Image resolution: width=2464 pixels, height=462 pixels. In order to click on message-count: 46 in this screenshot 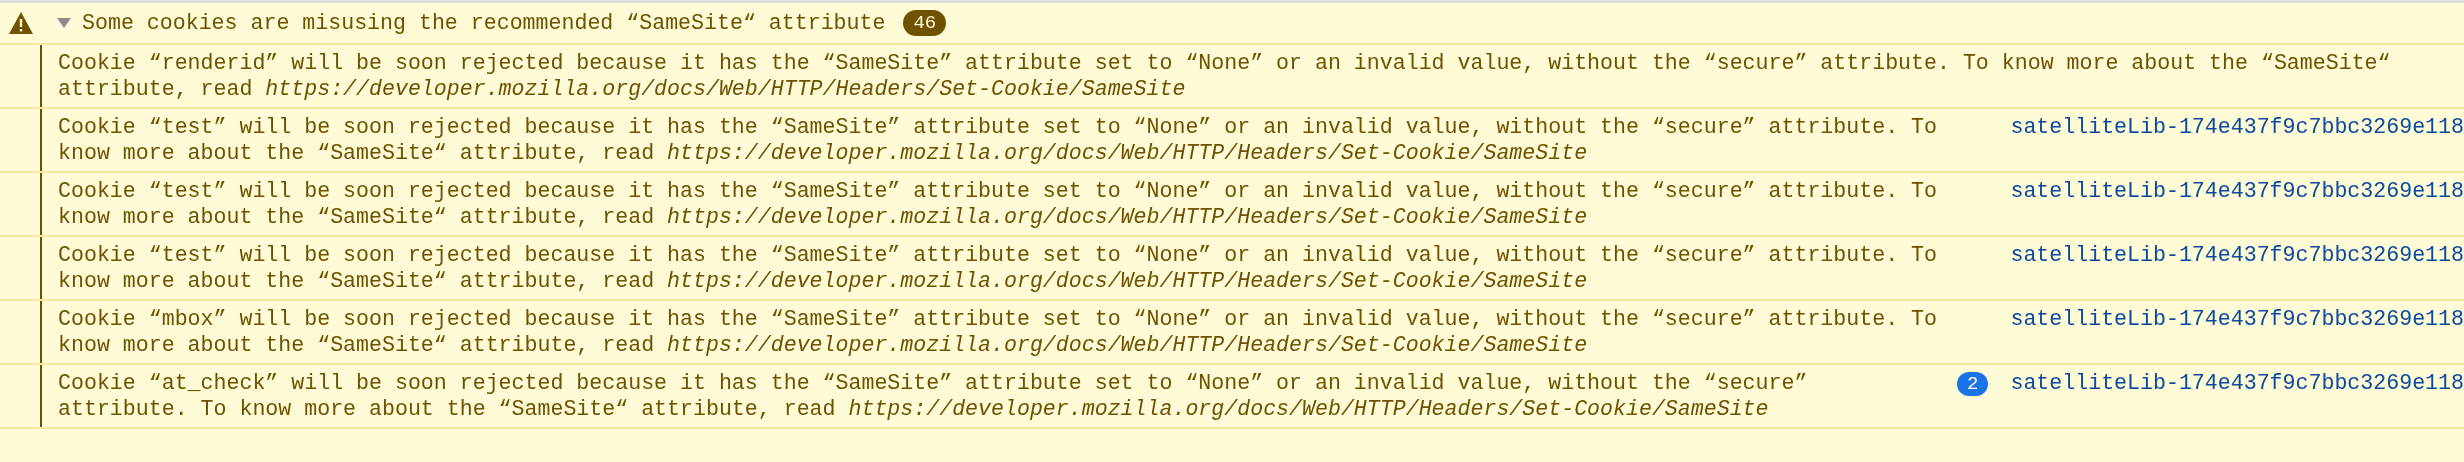, I will do `click(925, 23)`.